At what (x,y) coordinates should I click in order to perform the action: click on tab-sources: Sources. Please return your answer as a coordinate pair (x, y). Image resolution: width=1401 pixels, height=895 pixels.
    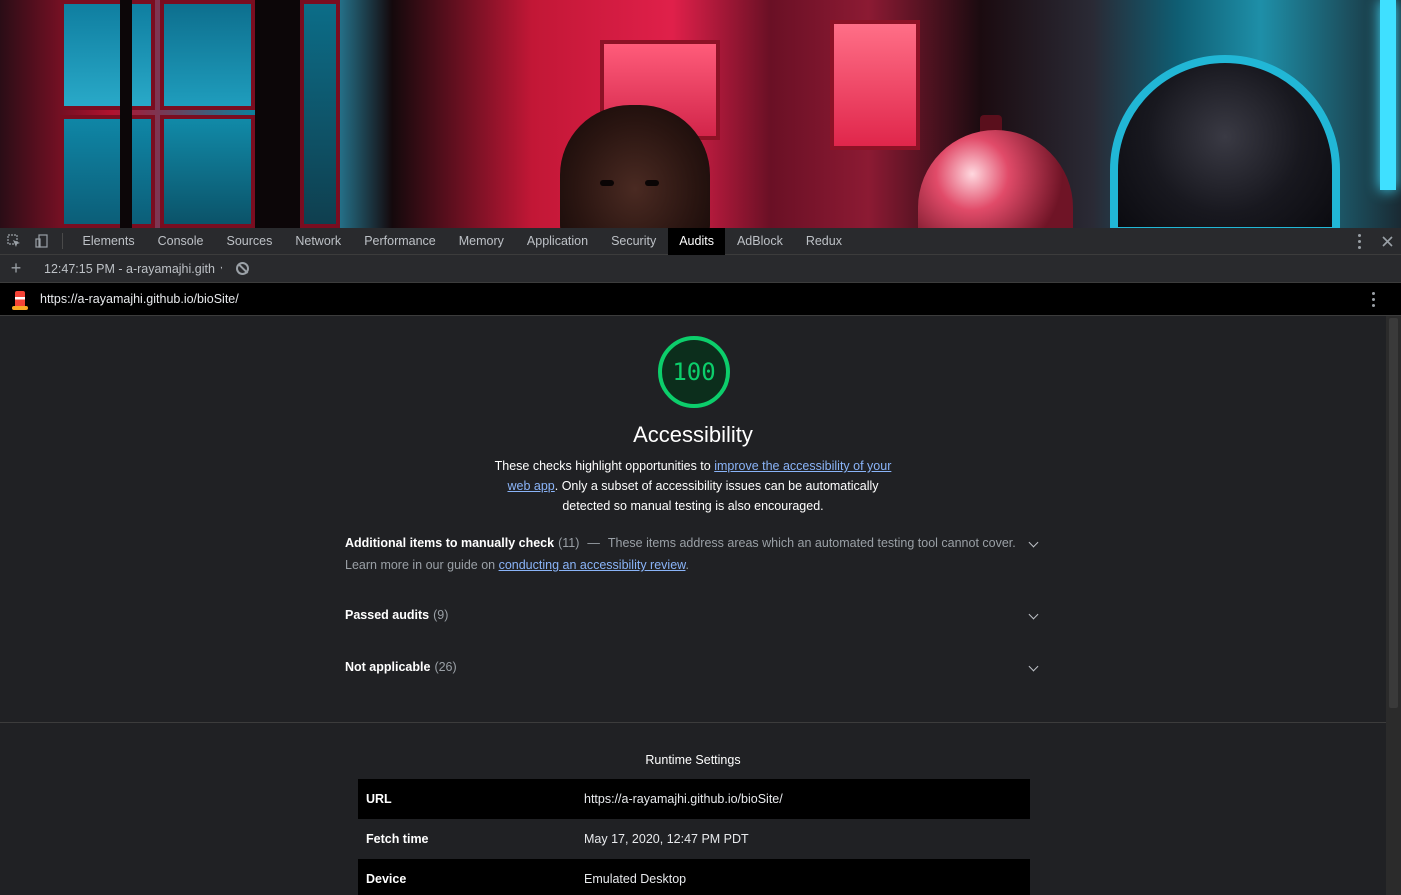
    Looking at the image, I should click on (249, 241).